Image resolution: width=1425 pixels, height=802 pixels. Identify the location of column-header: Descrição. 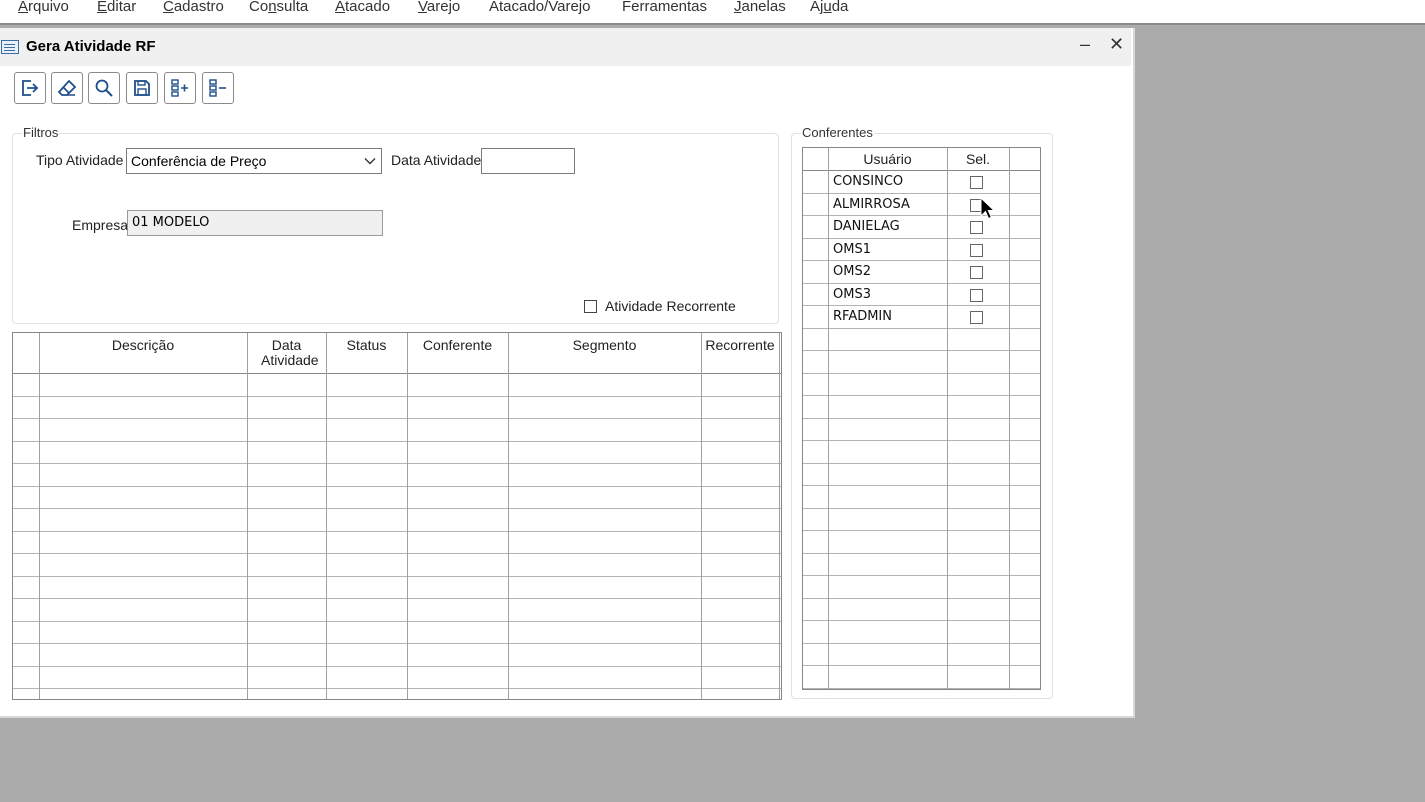
(143, 345).